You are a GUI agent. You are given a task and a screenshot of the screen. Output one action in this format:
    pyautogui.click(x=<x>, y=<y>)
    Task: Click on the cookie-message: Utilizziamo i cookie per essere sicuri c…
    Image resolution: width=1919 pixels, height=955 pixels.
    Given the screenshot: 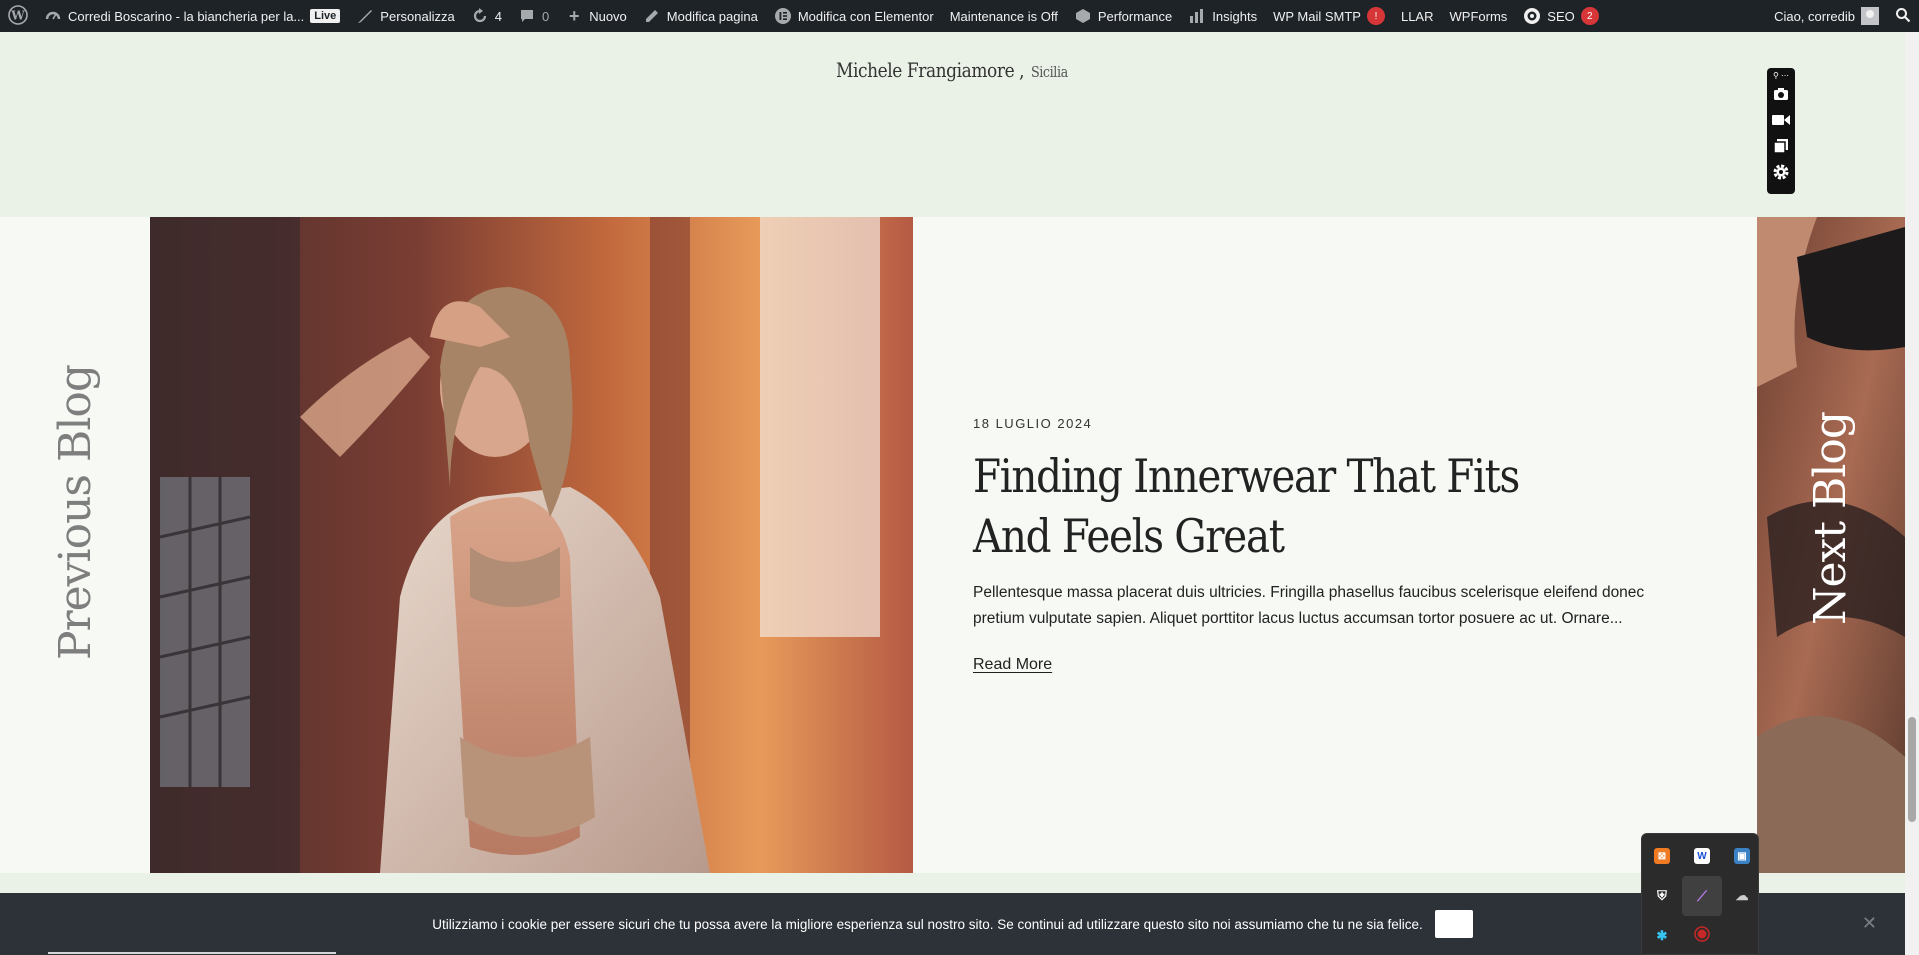 What is the action you would take?
    pyautogui.click(x=927, y=924)
    